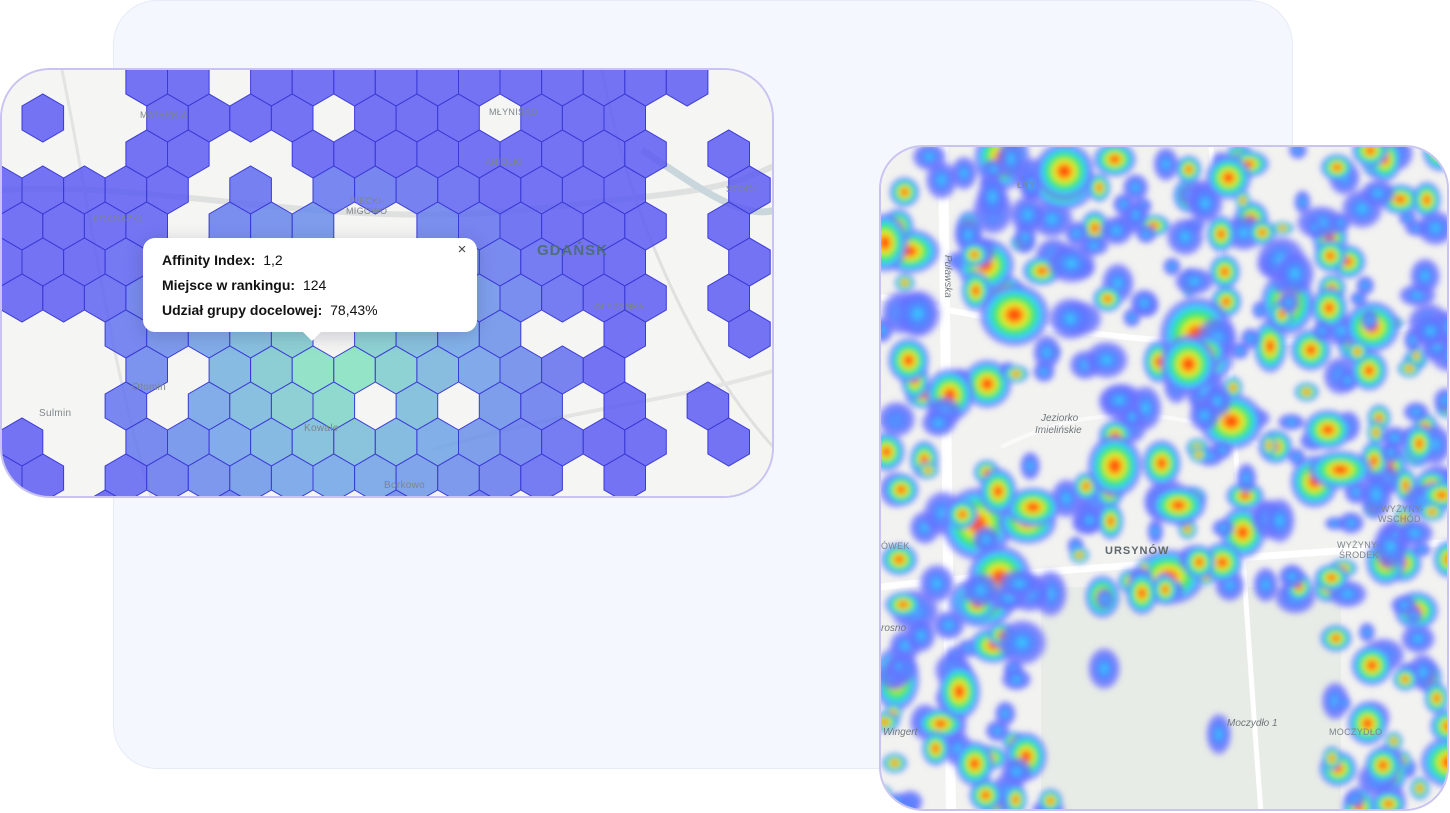  I want to click on label-kowale: Kowale, so click(321, 428).